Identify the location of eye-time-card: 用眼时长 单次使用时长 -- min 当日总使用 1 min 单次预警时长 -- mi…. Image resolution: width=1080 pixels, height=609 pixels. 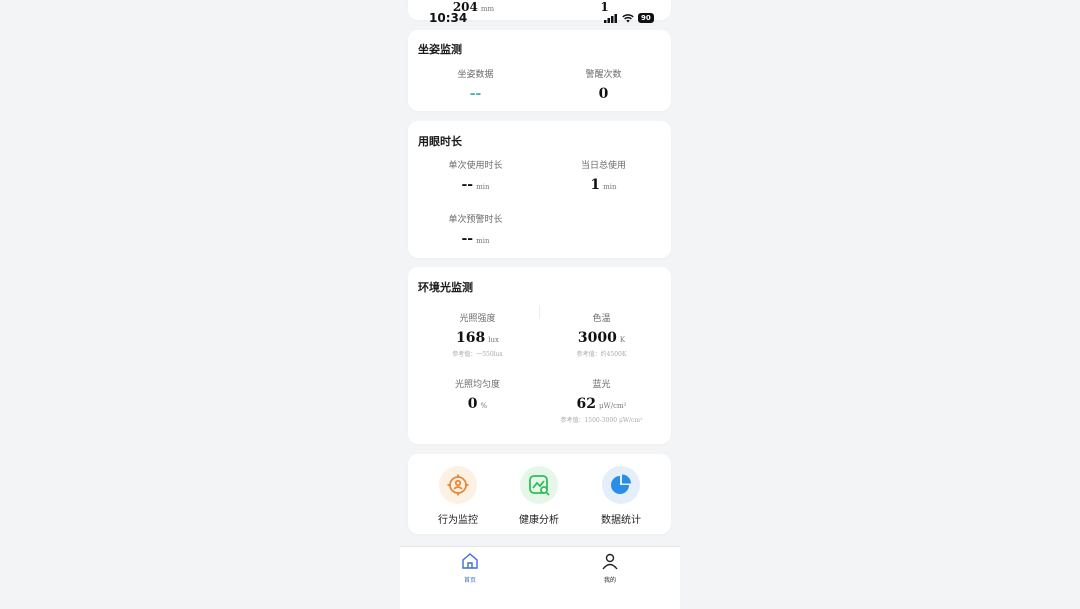
(539, 189).